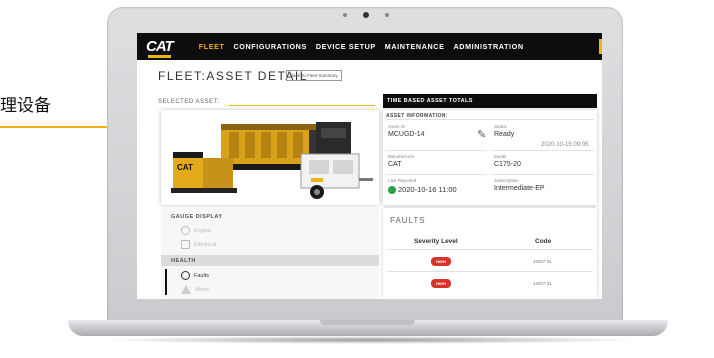  What do you see at coordinates (427, 189) in the screenshot?
I see `last-reported-value: 2020-10-16 11:00` at bounding box center [427, 189].